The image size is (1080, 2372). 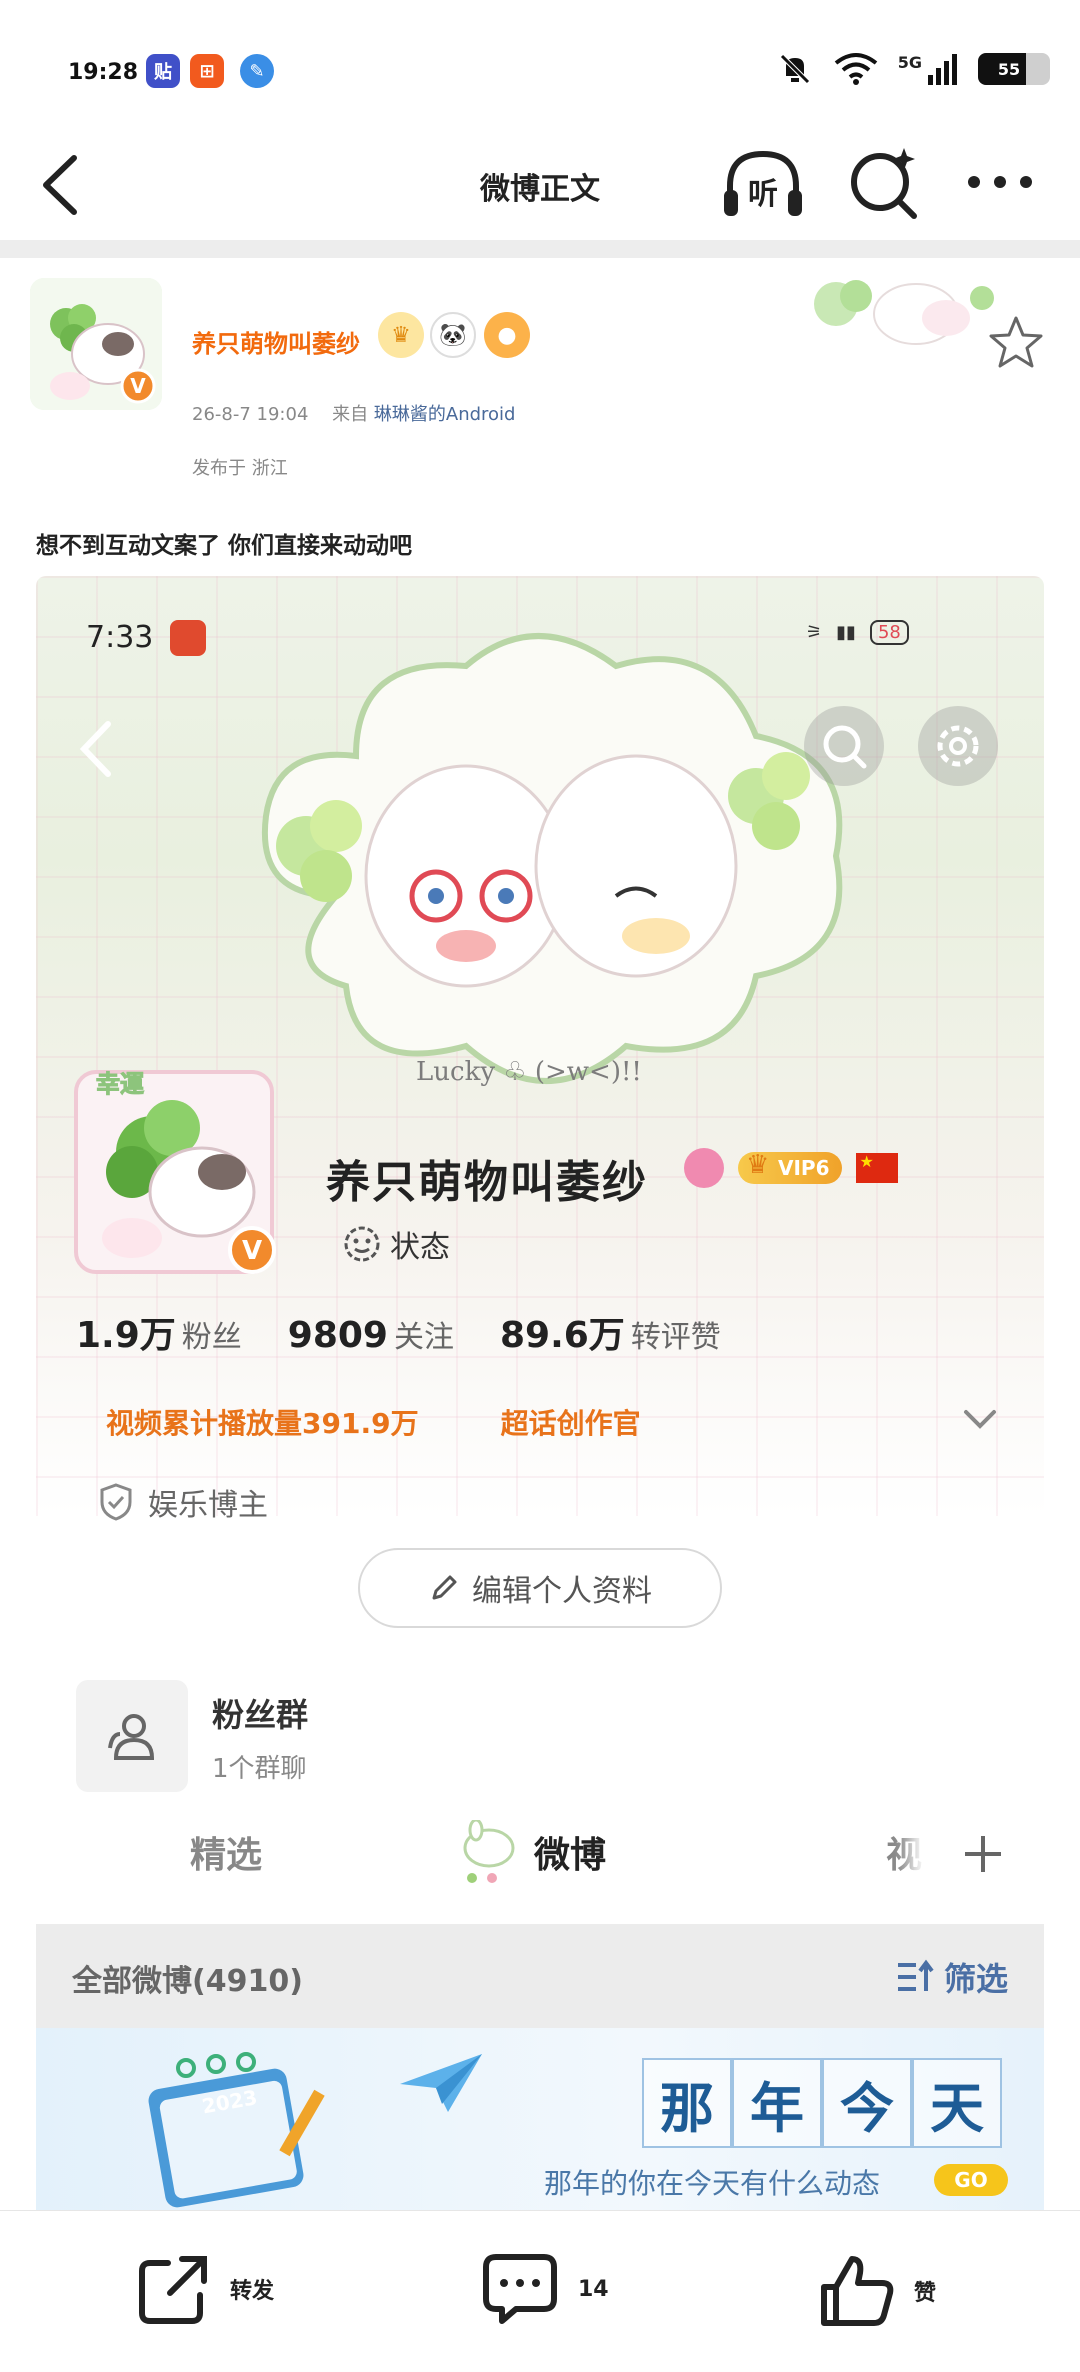 What do you see at coordinates (226, 1855) in the screenshot?
I see `tab-featured: 精选` at bounding box center [226, 1855].